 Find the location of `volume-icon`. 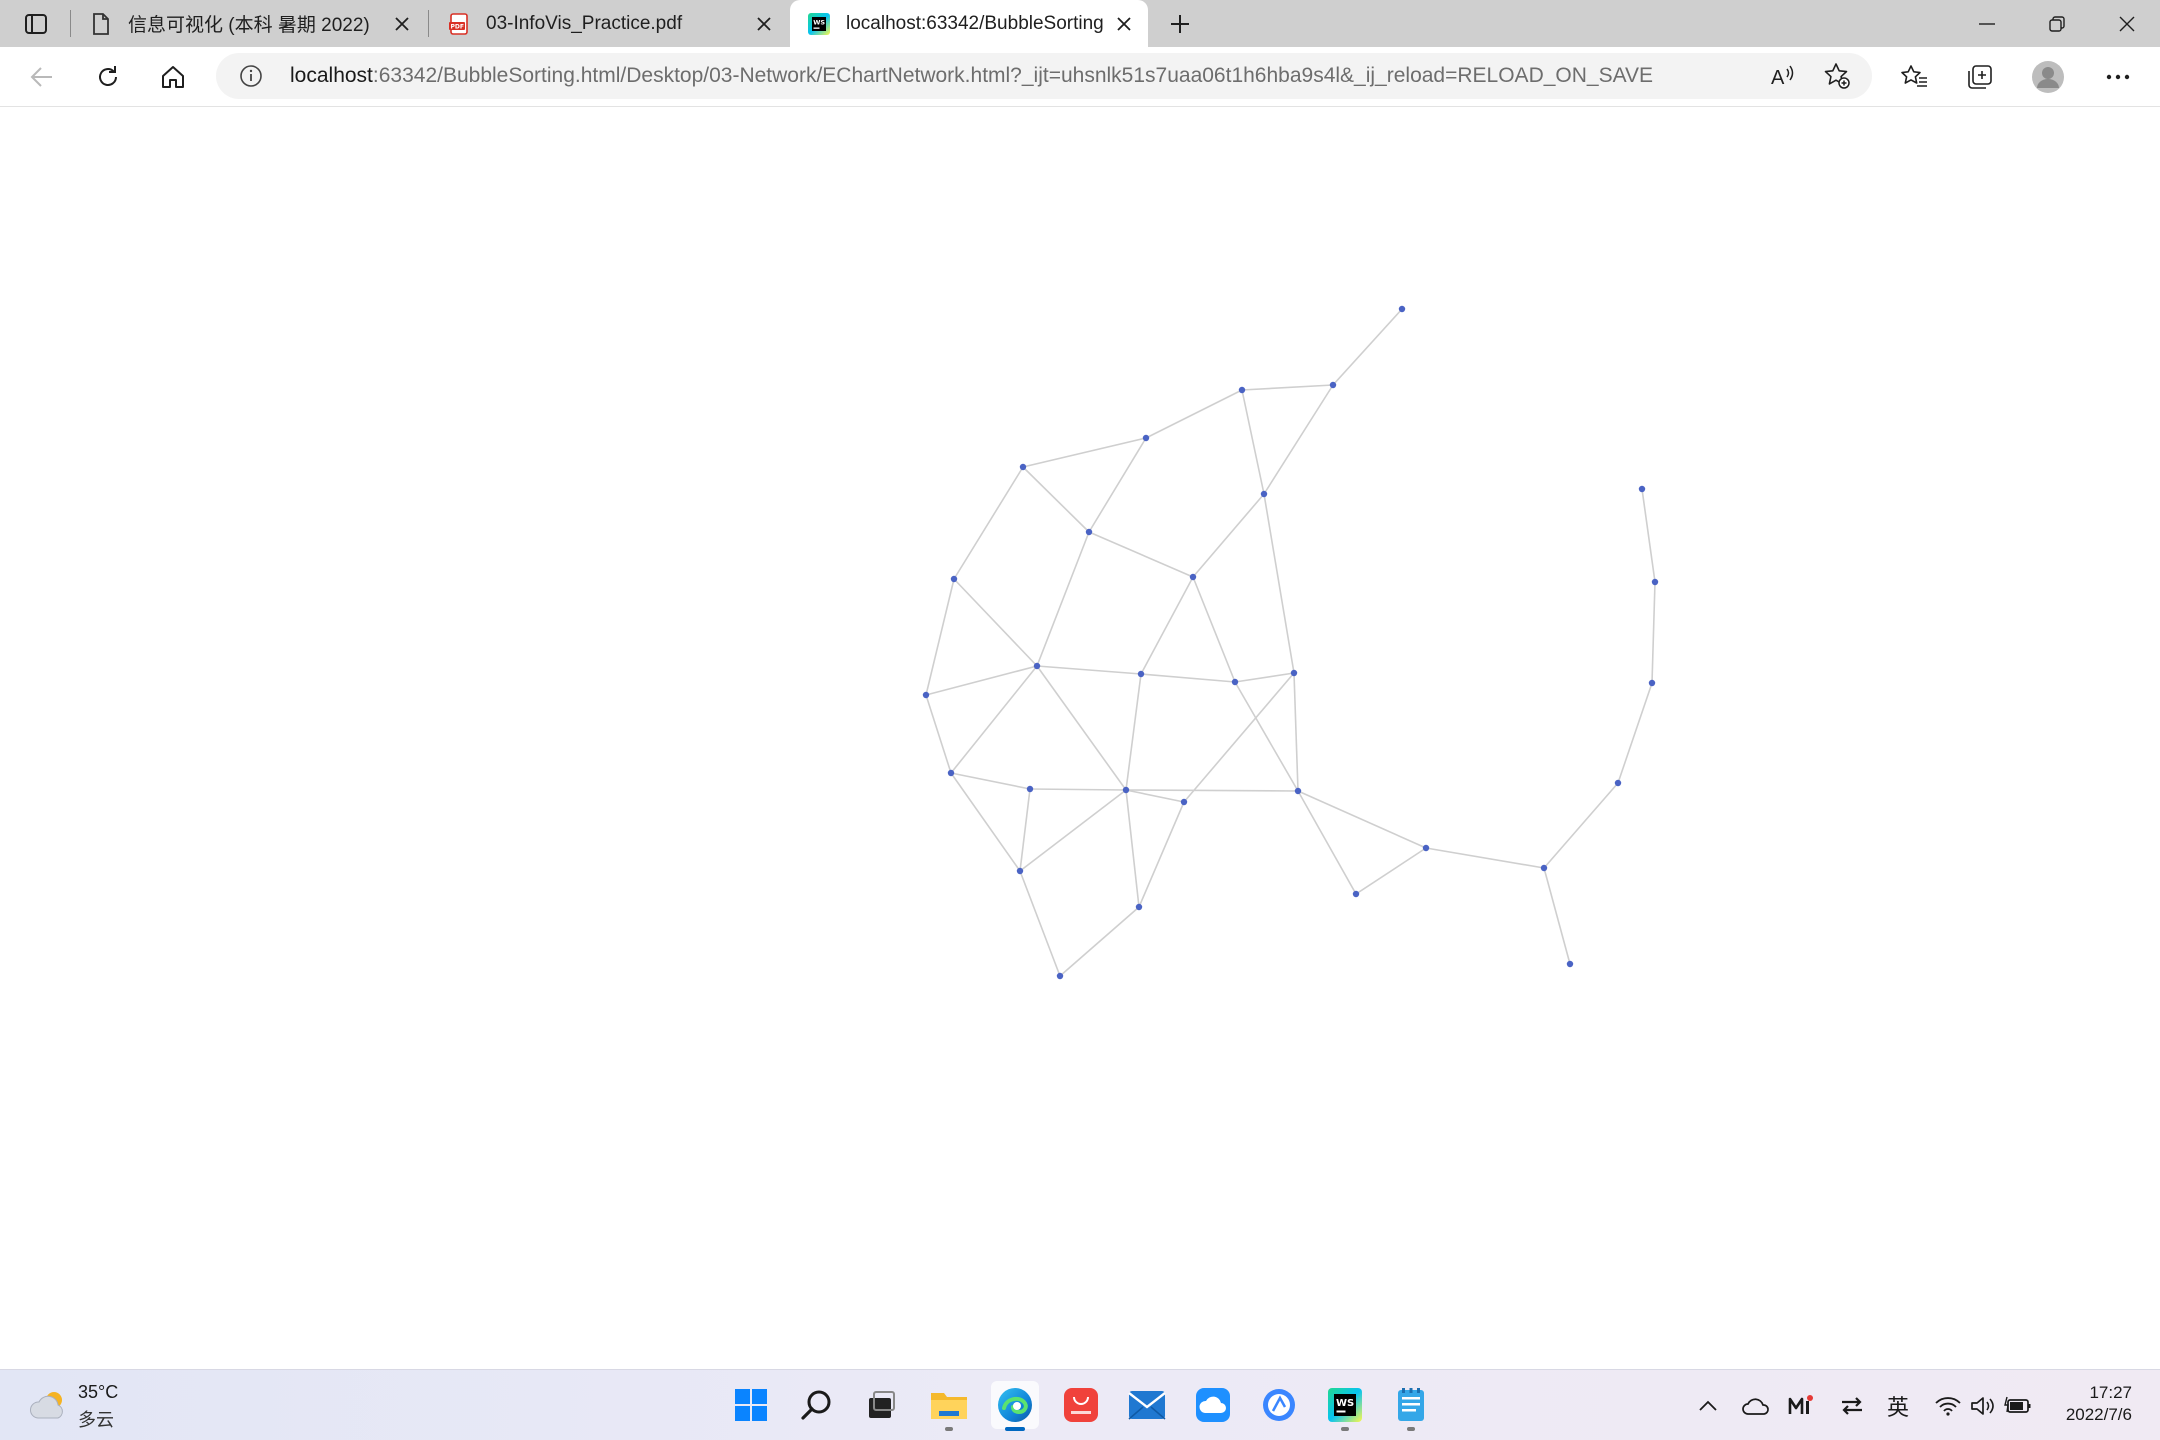

volume-icon is located at coordinates (1983, 1406).